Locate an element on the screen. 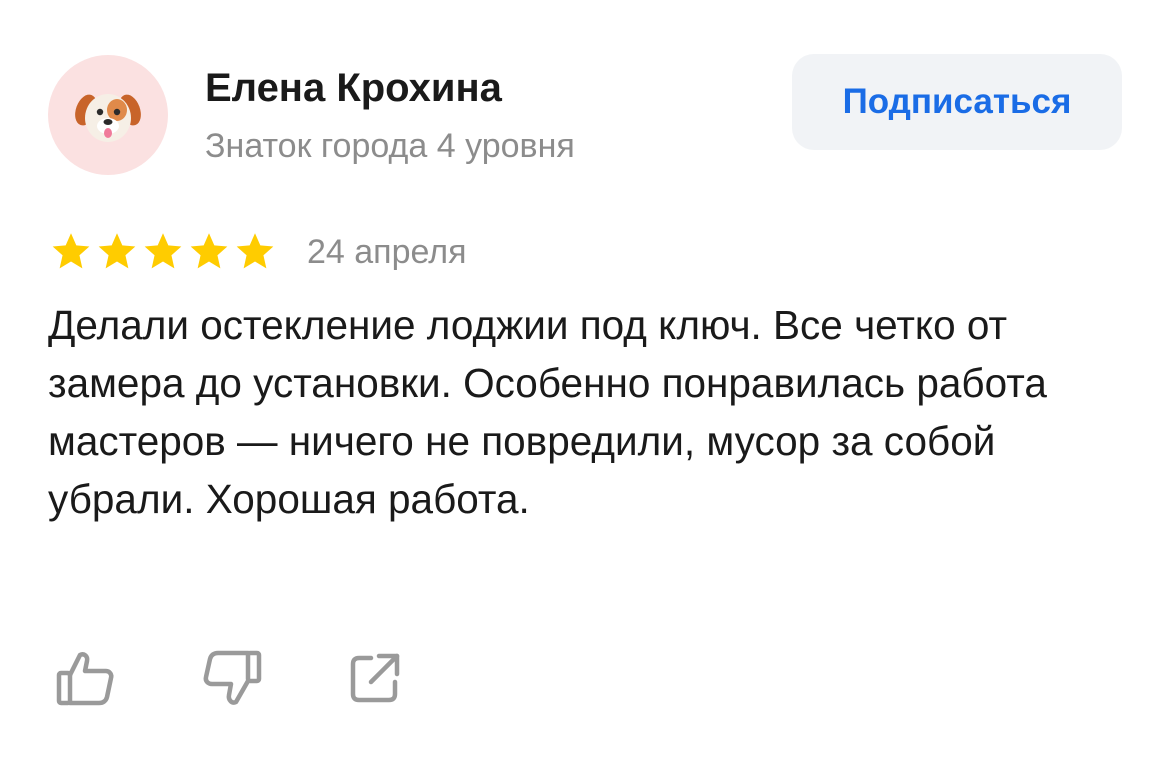 The image size is (1170, 759). thumbs-down-icon is located at coordinates (232, 677).